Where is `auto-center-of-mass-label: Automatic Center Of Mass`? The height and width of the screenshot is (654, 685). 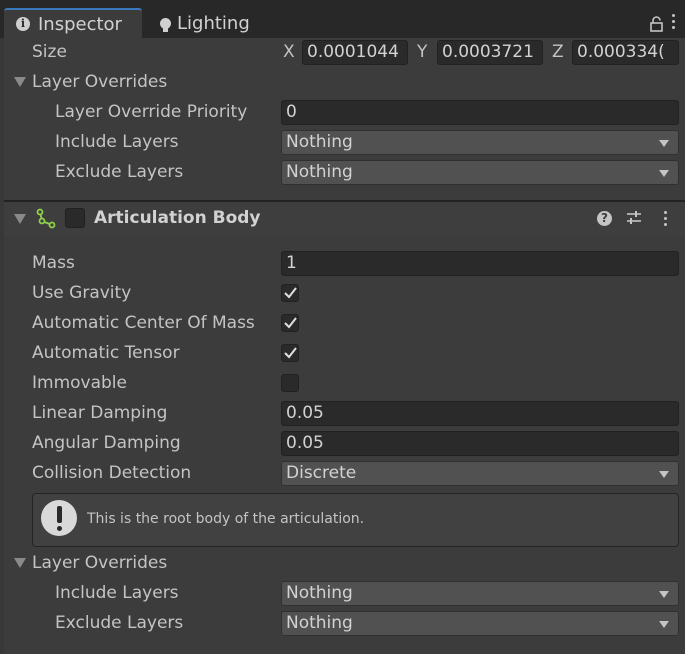 auto-center-of-mass-label: Automatic Center Of Mass is located at coordinates (143, 323).